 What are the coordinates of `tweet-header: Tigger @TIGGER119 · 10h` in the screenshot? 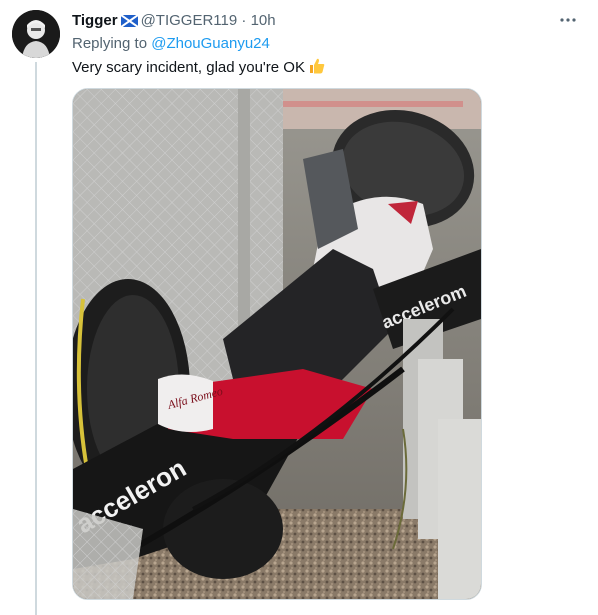 It's located at (174, 22).